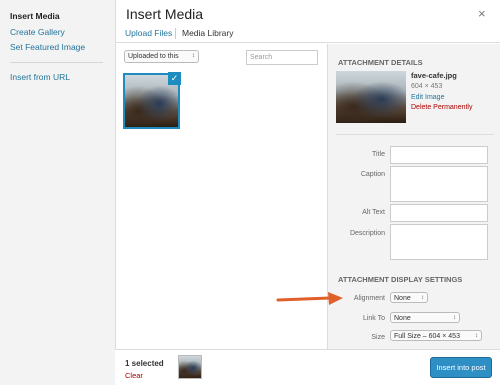 The image size is (500, 386). What do you see at coordinates (40, 77) in the screenshot?
I see `menu-item-insert-from-url: Insert from URL` at bounding box center [40, 77].